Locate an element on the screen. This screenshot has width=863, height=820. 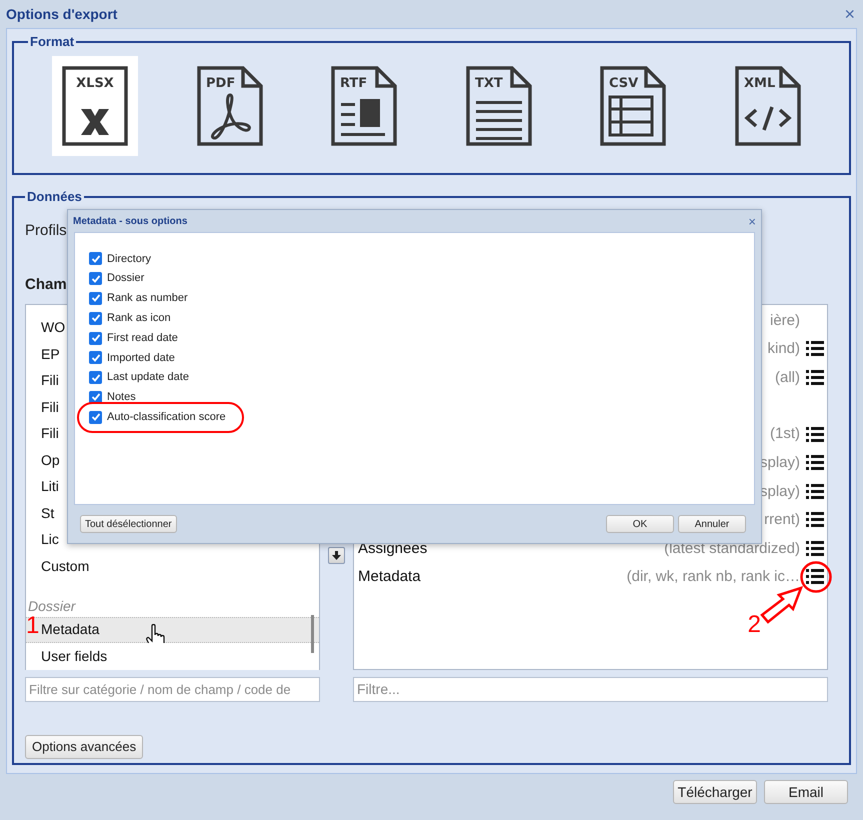
profiles-label: Profils is located at coordinates (46, 231).